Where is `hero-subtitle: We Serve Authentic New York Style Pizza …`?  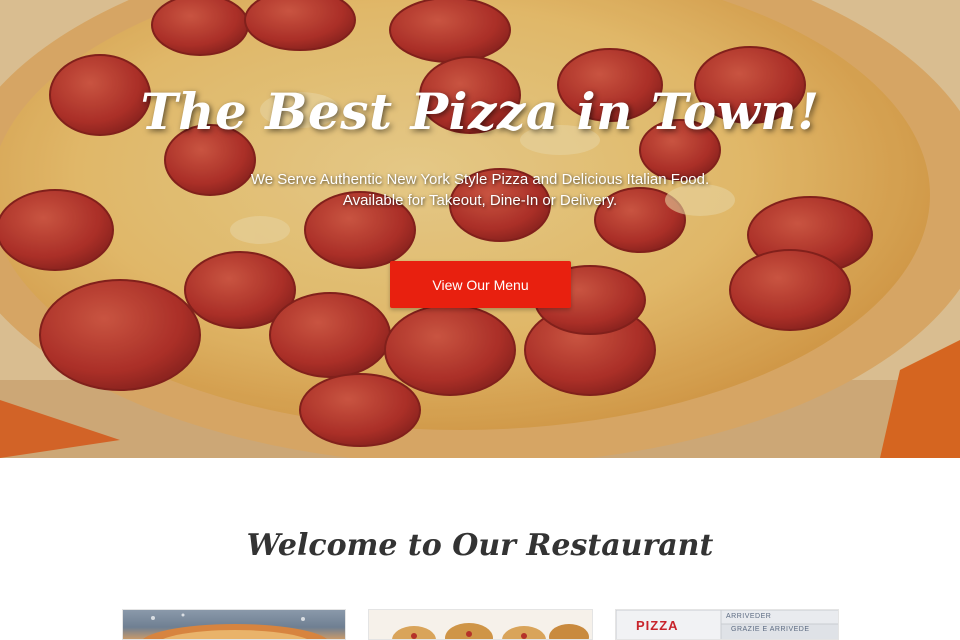
hero-subtitle: We Serve Authentic New York Style Pizza … is located at coordinates (480, 190).